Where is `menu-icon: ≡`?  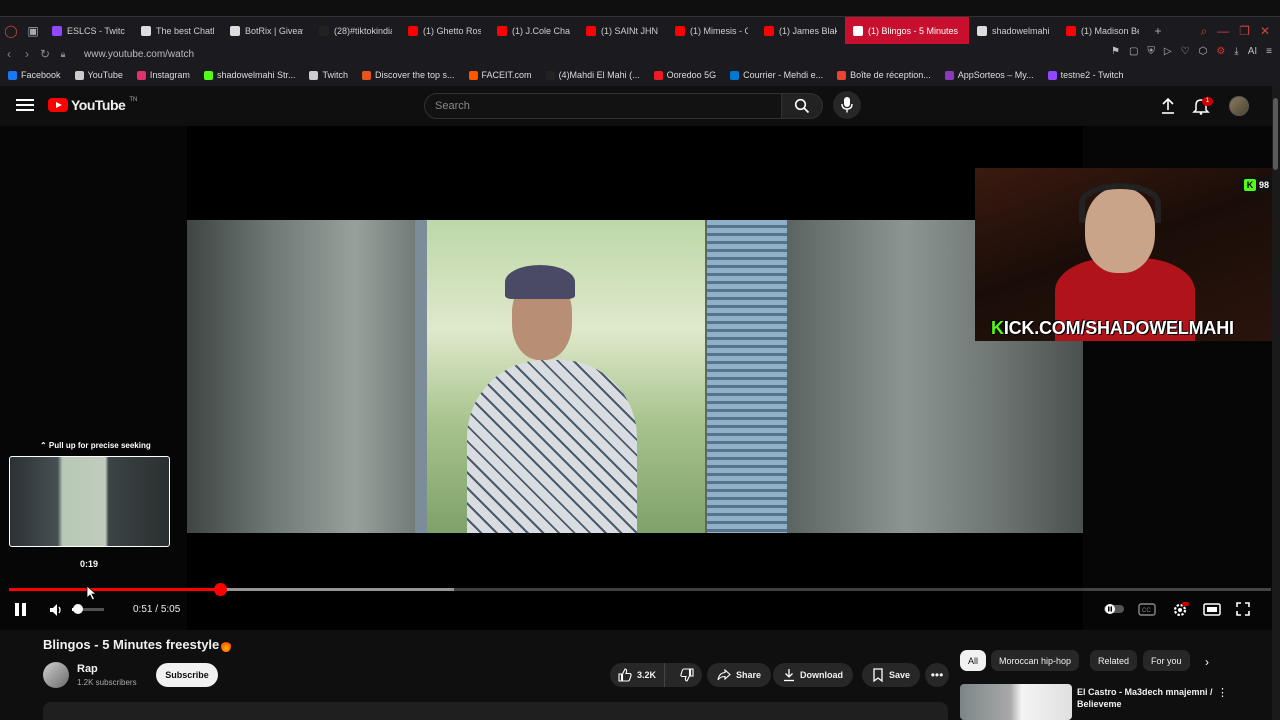 menu-icon: ≡ is located at coordinates (1269, 51).